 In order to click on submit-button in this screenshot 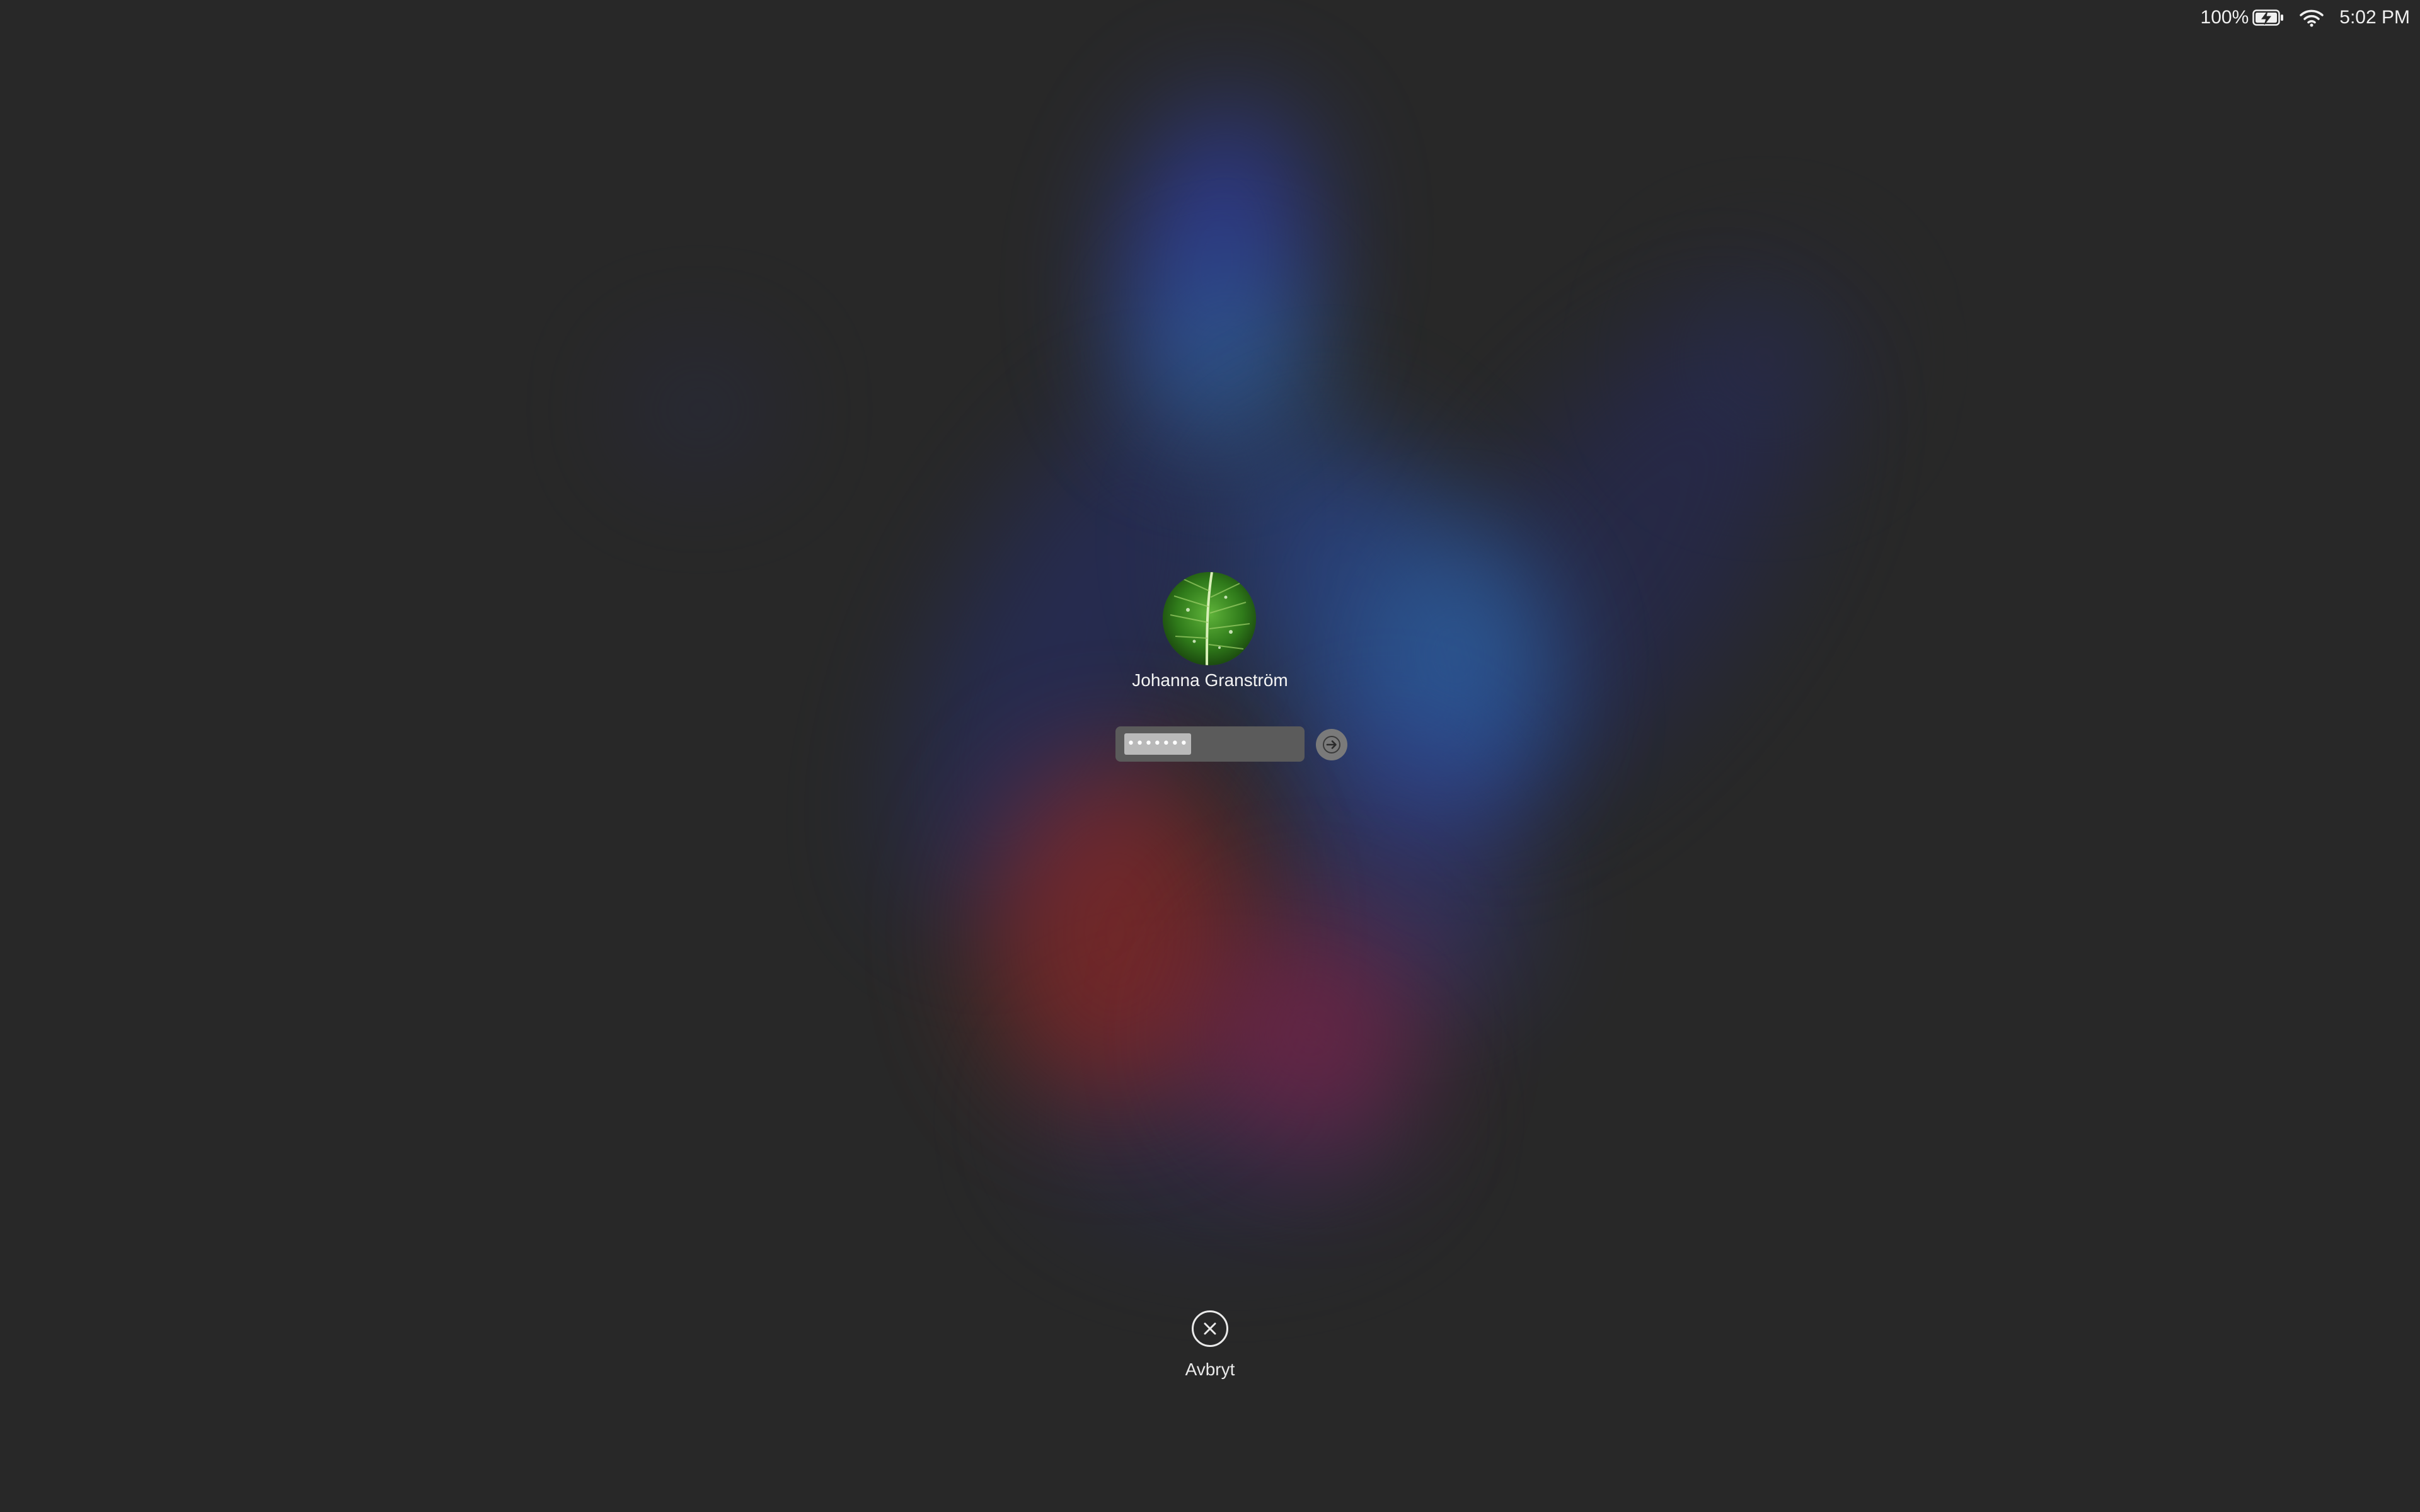, I will do `click(1332, 744)`.